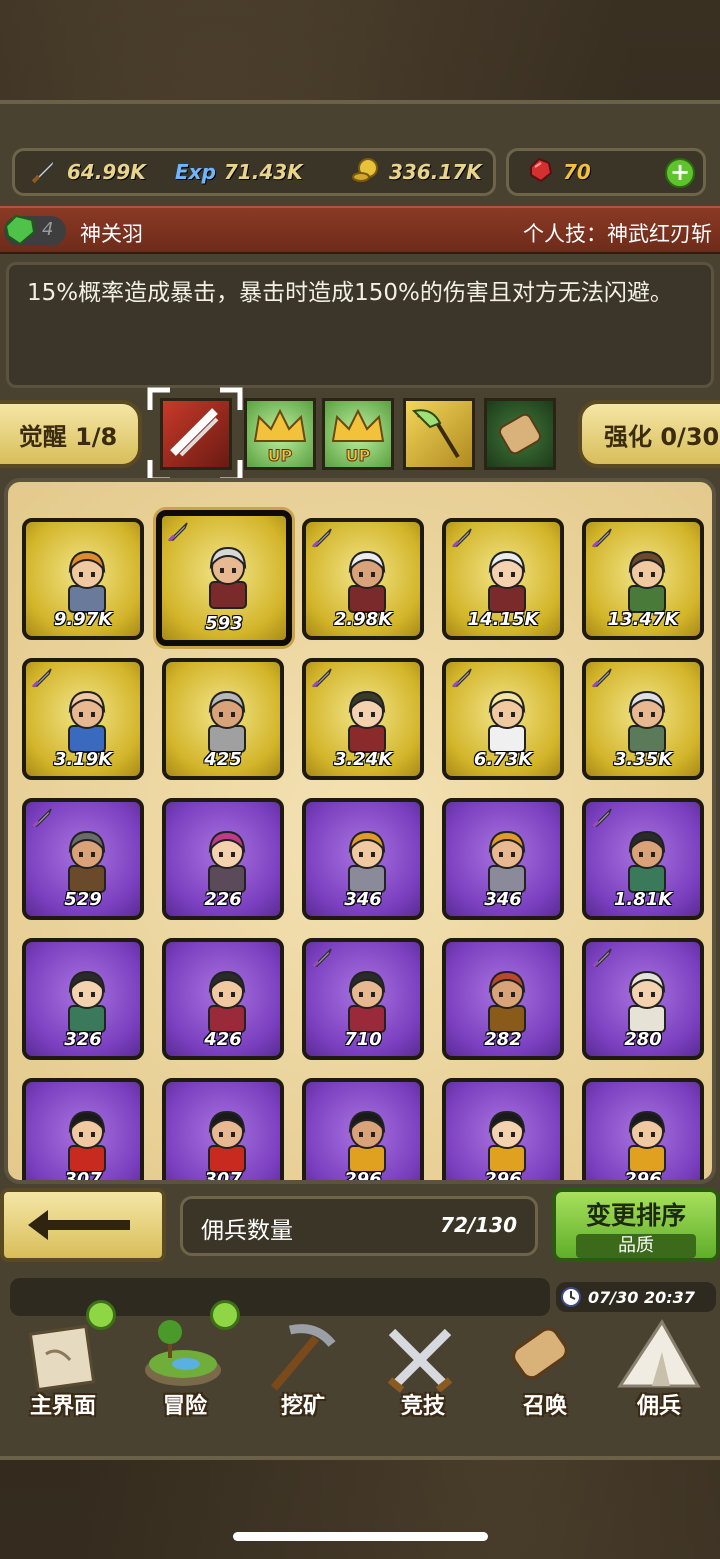 The width and height of the screenshot is (720, 1559). What do you see at coordinates (111, 234) in the screenshot?
I see `hero-name: 神关羽` at bounding box center [111, 234].